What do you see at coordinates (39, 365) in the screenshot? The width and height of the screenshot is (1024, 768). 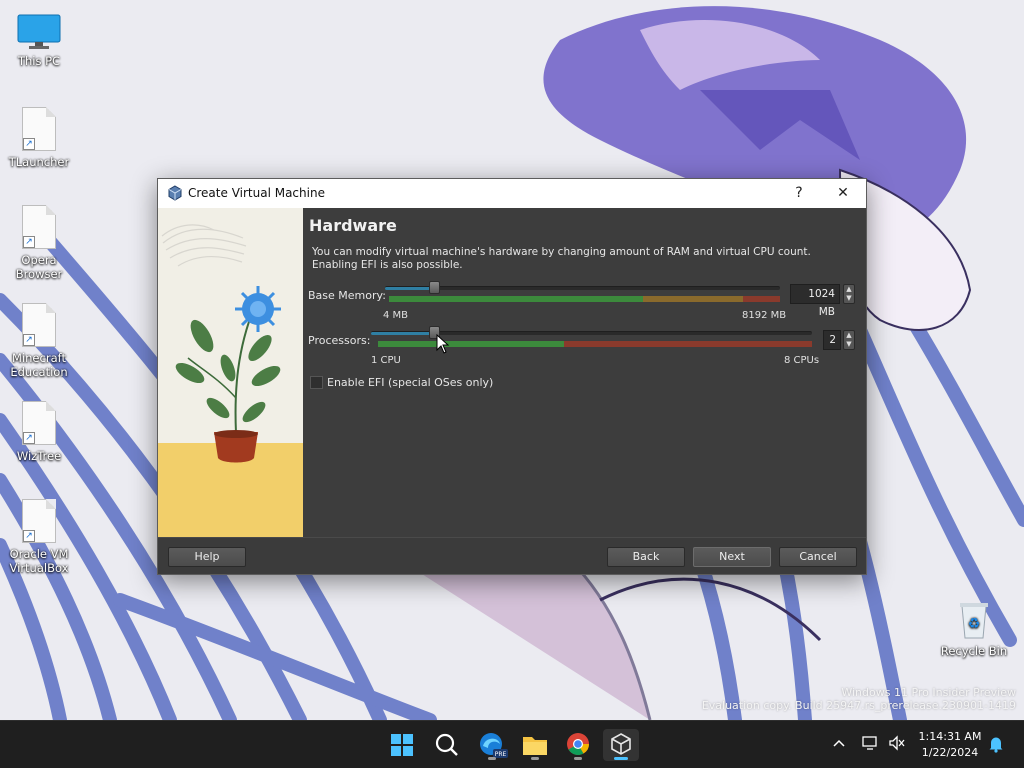 I see `desktop-icon-label: Minecraft Education` at bounding box center [39, 365].